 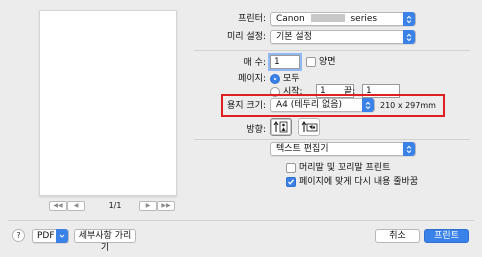 I want to click on duplex-checkbox, so click(x=311, y=62).